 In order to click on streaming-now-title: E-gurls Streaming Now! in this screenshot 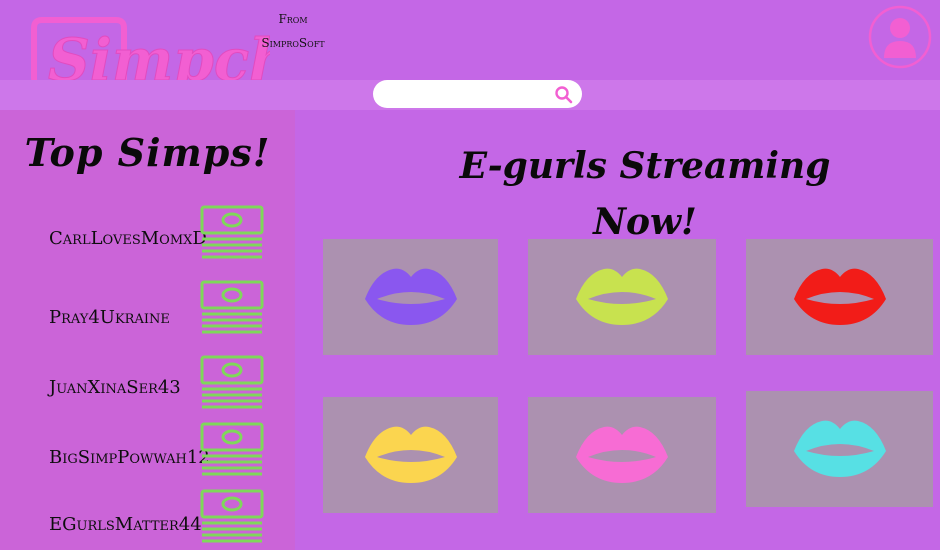, I will do `click(645, 194)`.